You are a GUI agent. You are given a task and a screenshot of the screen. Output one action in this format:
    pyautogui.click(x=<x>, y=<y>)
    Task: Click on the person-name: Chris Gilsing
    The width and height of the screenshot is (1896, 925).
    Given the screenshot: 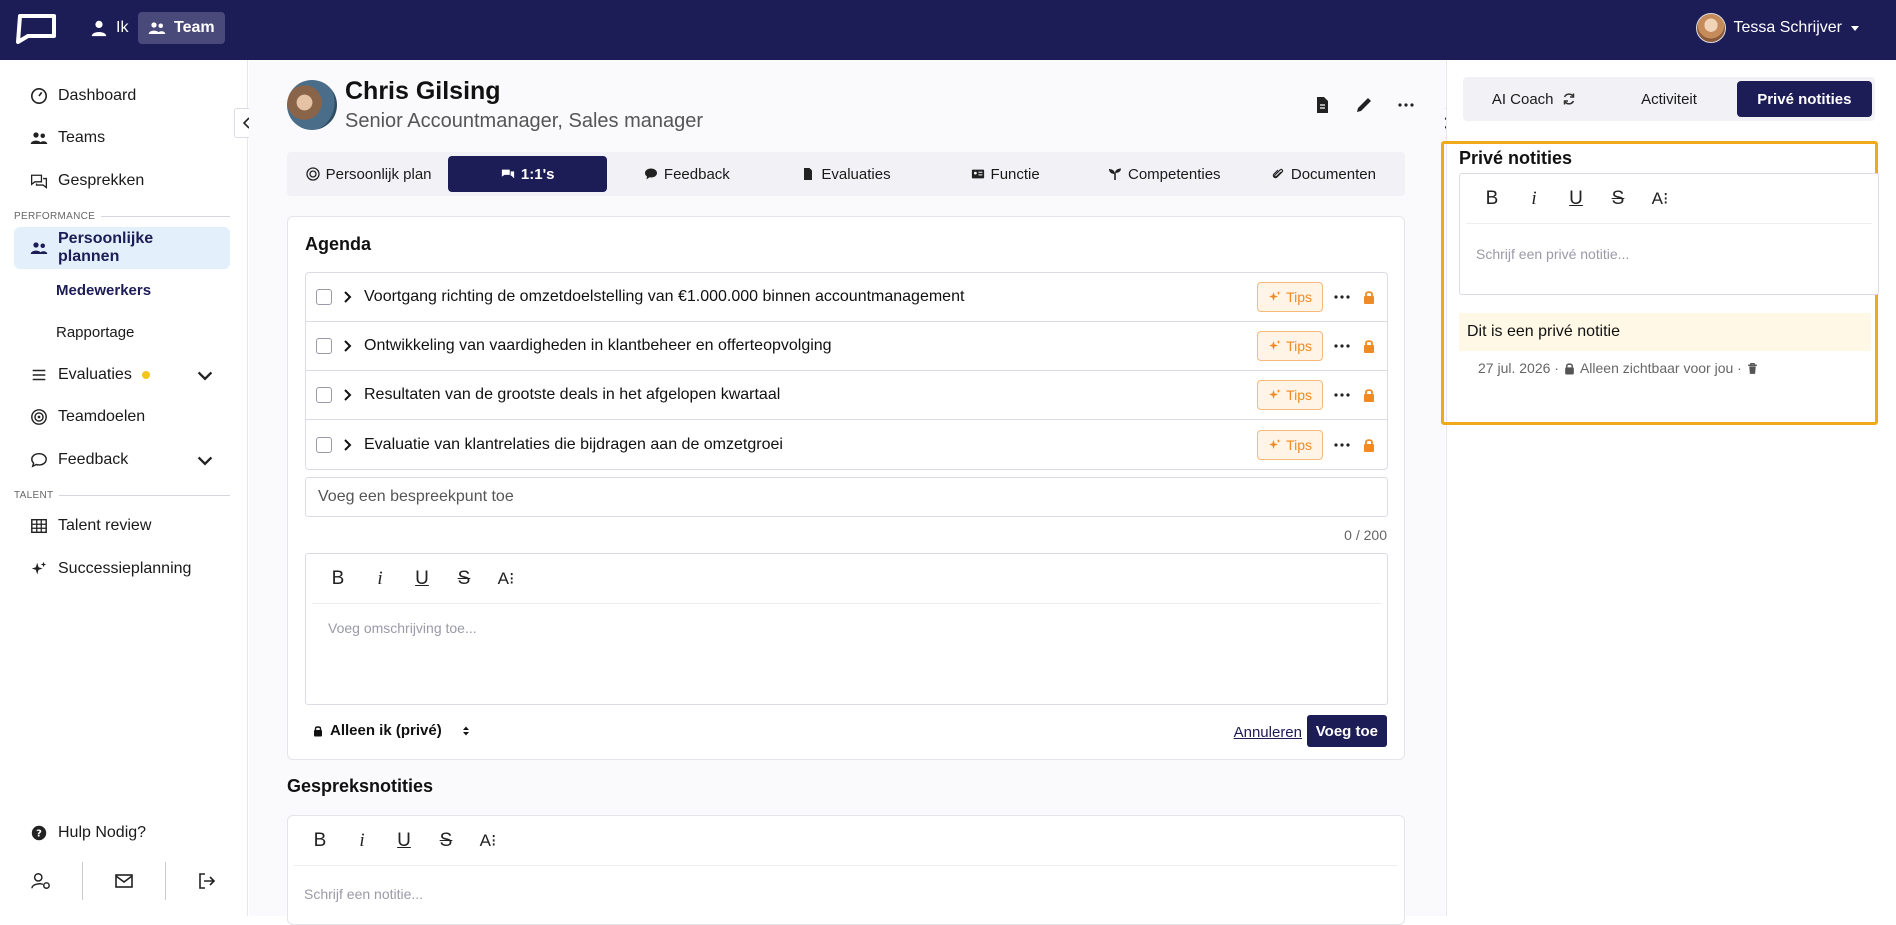 What is the action you would take?
    pyautogui.click(x=423, y=91)
    